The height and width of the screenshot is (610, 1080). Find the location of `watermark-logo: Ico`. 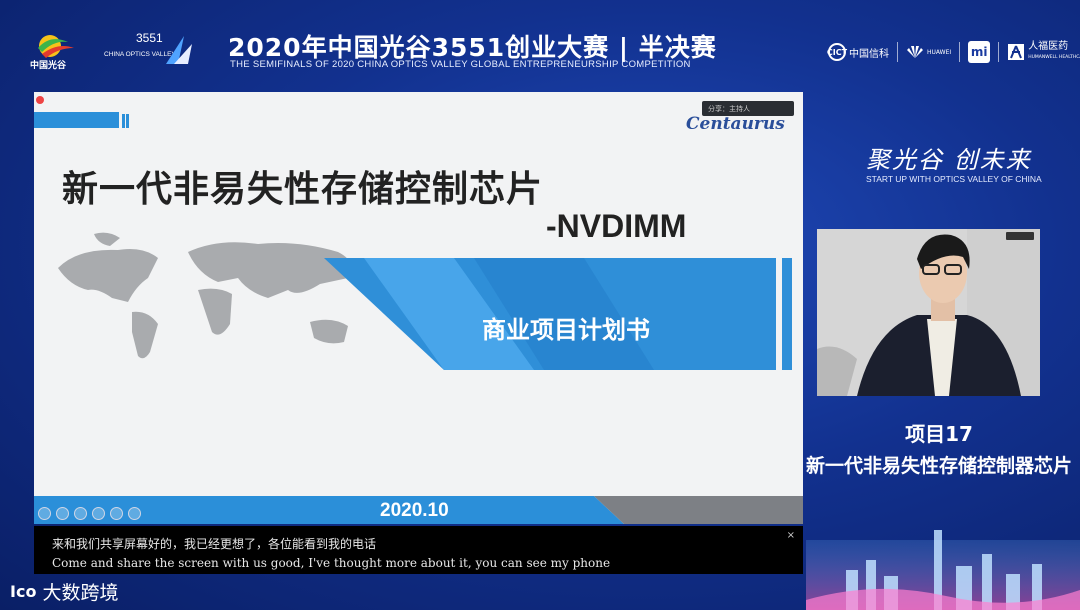

watermark-logo: Ico is located at coordinates (23, 591).